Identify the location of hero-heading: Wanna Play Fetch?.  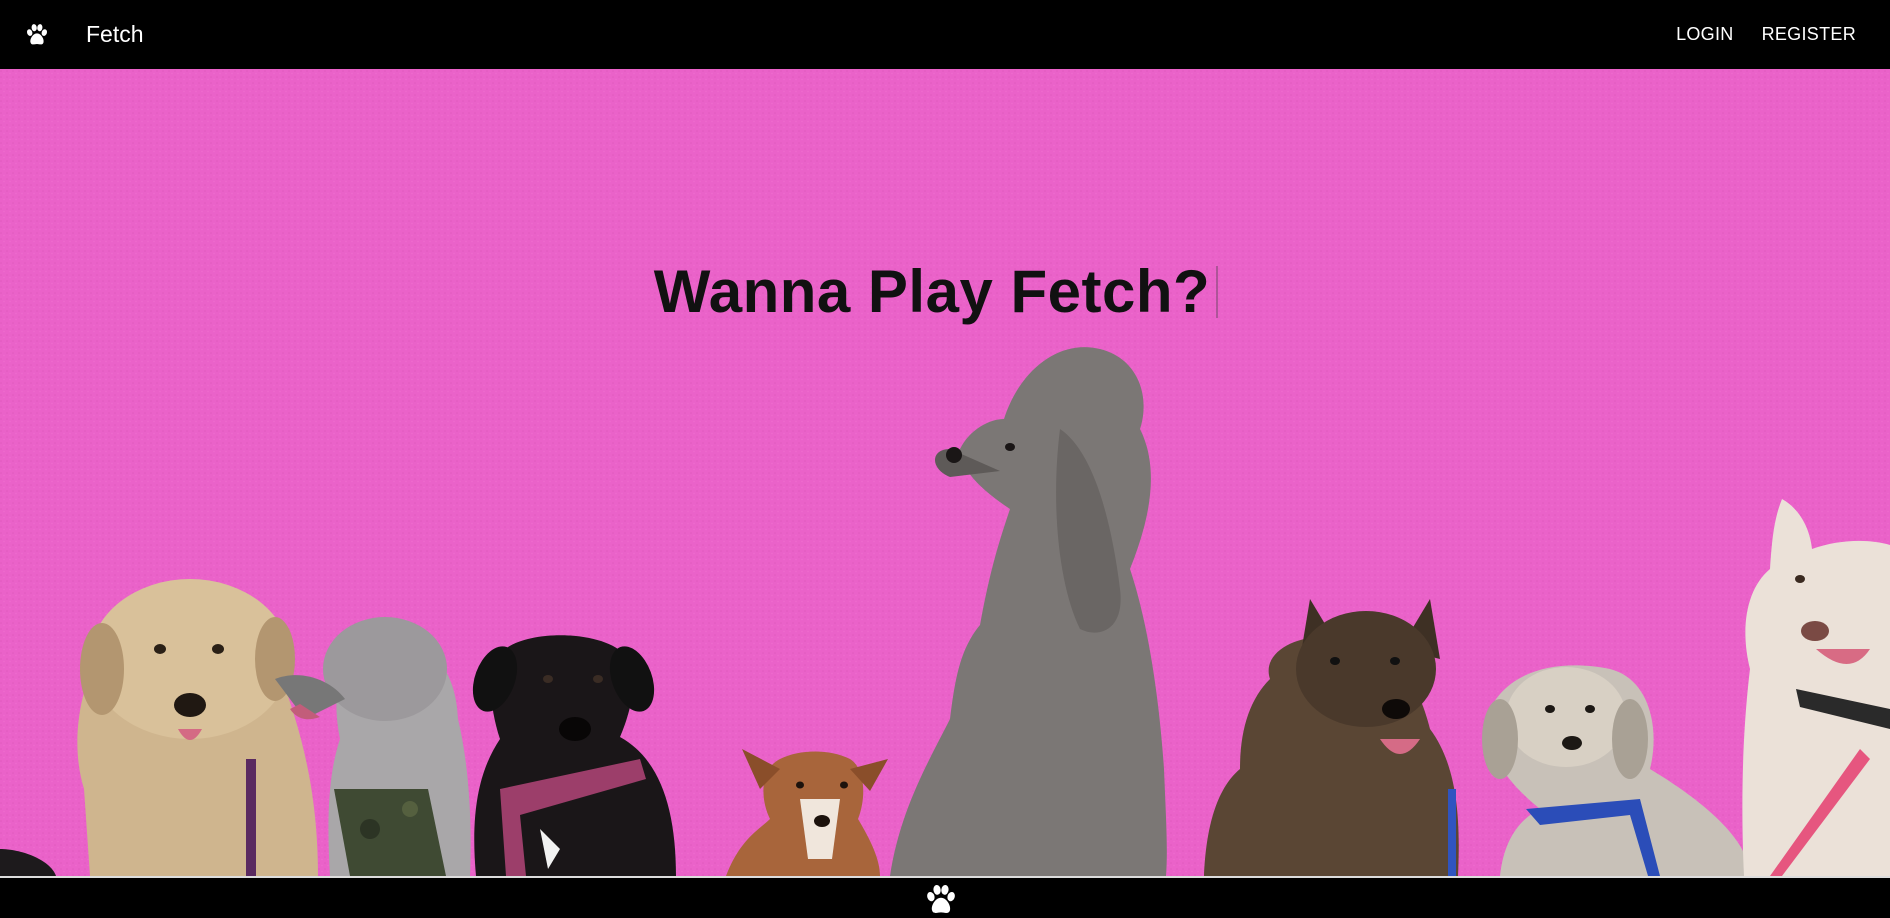
(936, 291).